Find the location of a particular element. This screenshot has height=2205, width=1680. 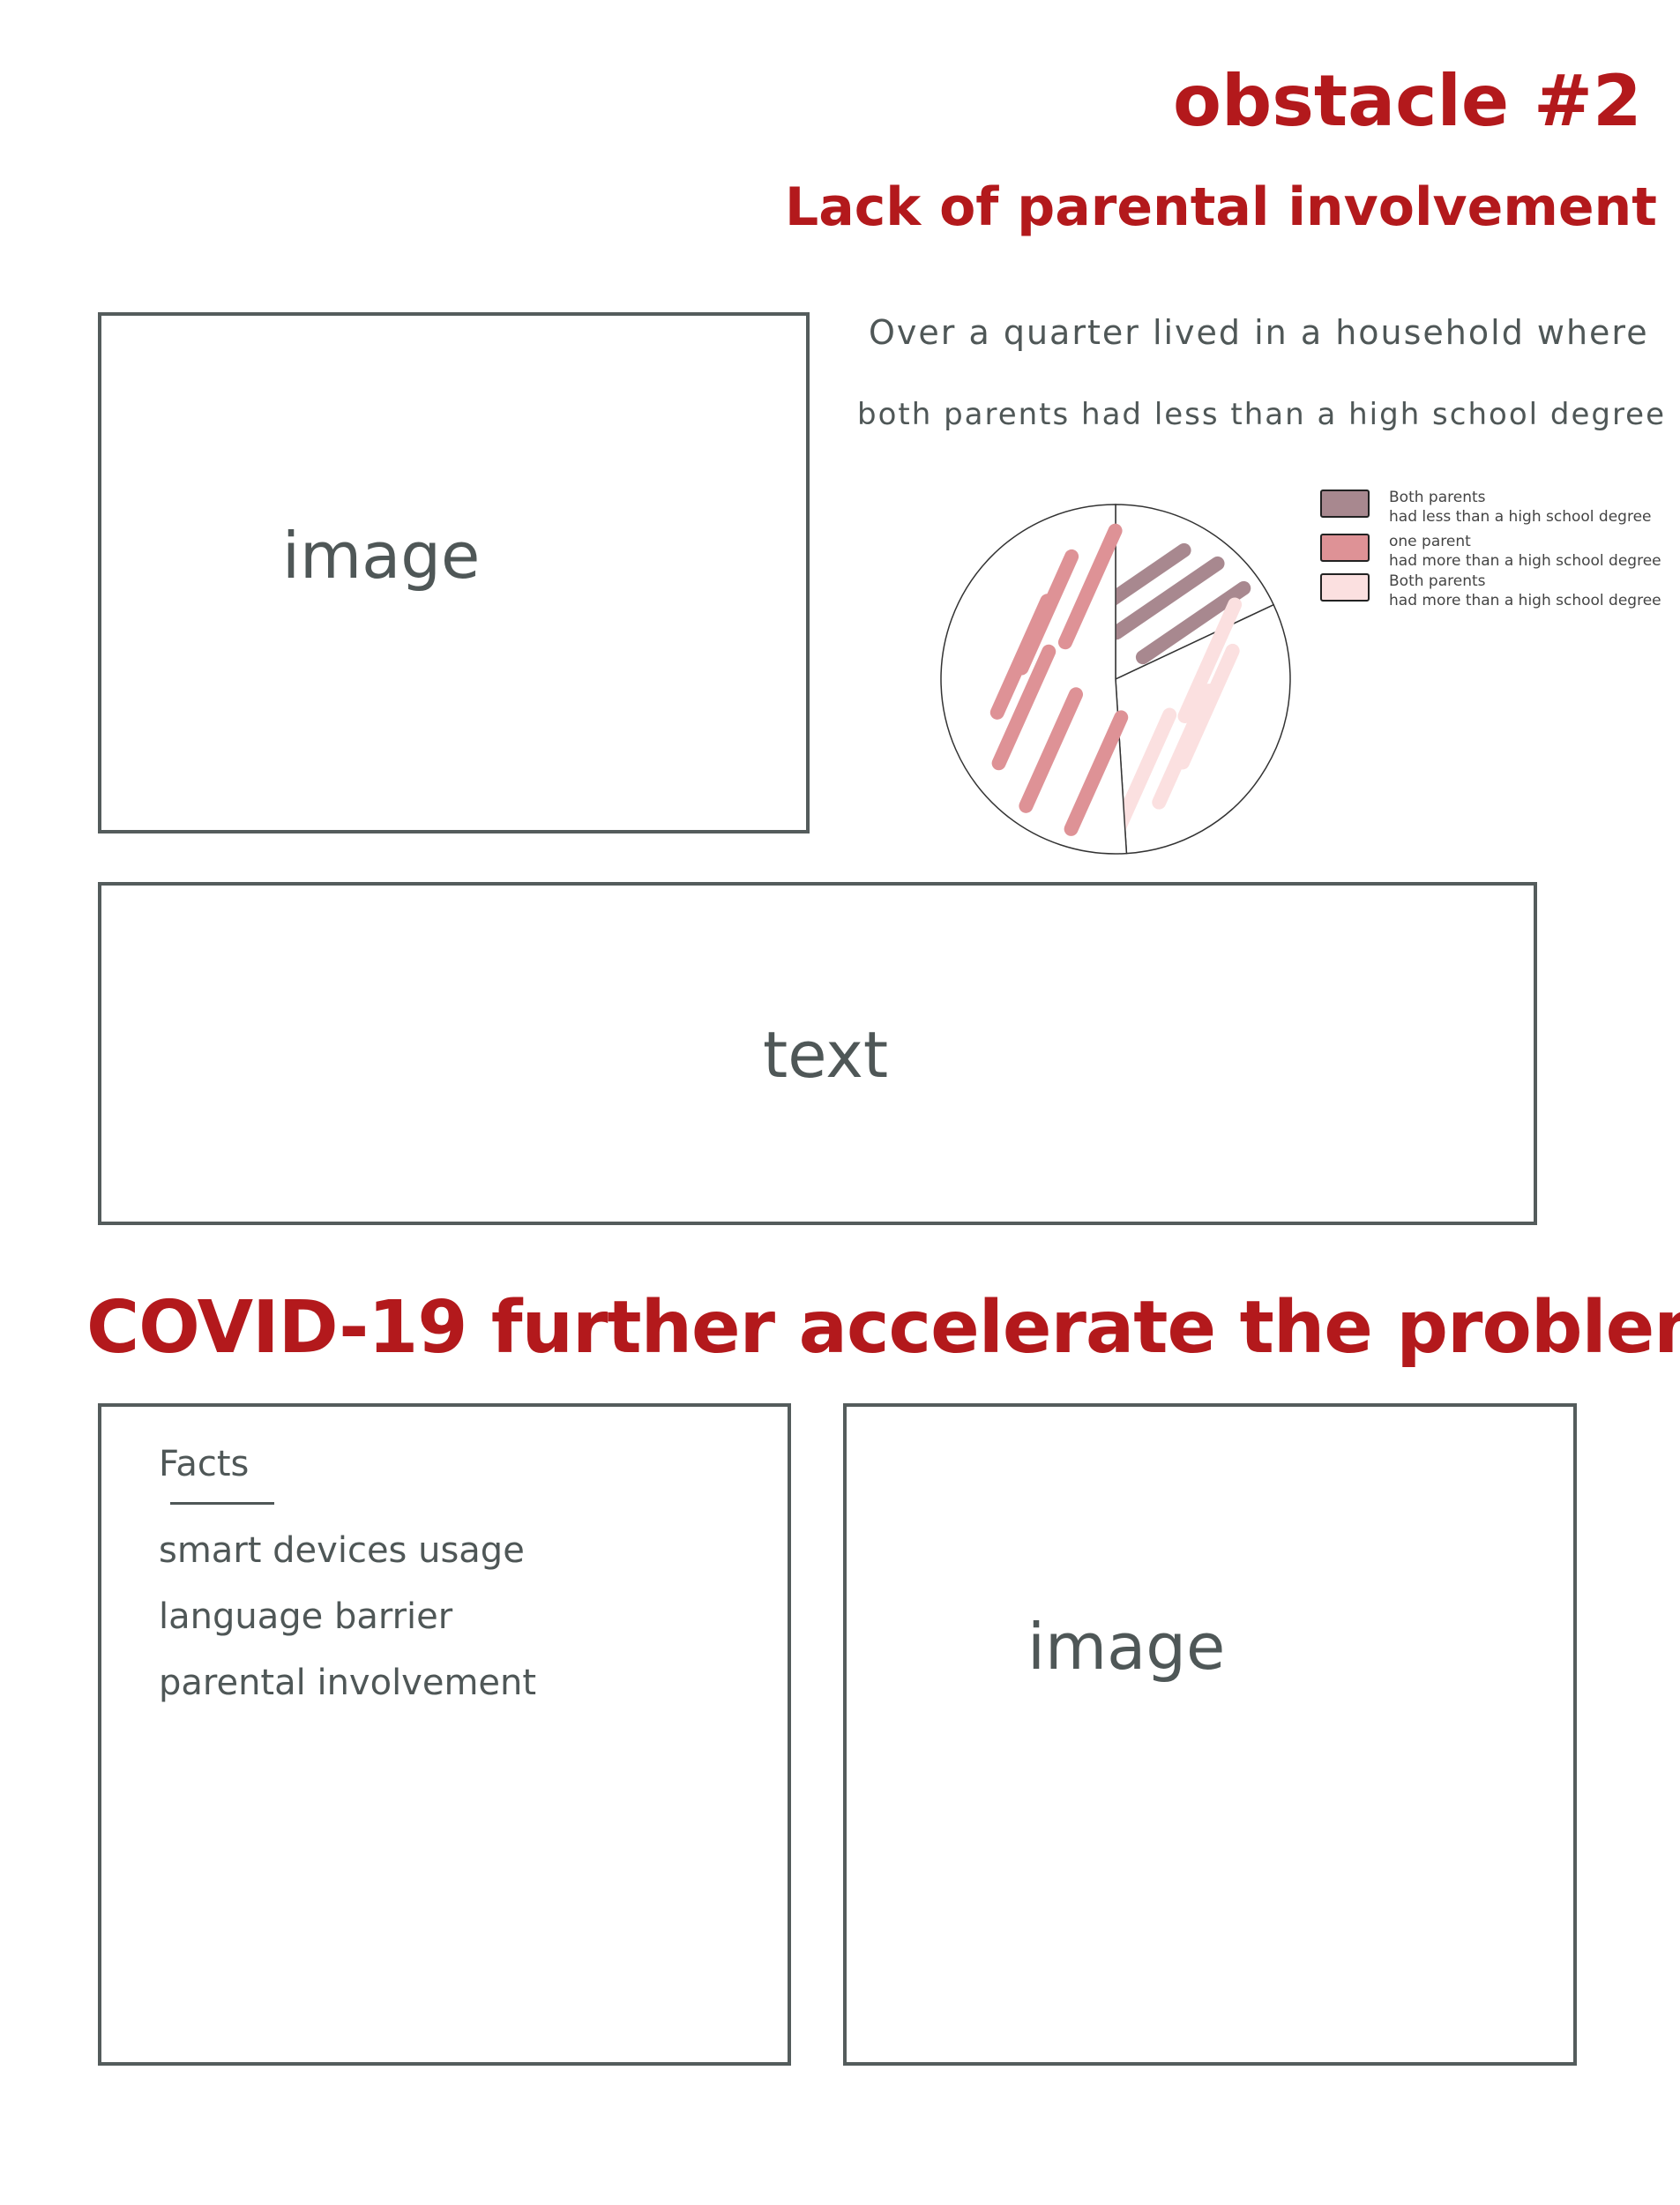

facts-underline is located at coordinates (222, 1503).